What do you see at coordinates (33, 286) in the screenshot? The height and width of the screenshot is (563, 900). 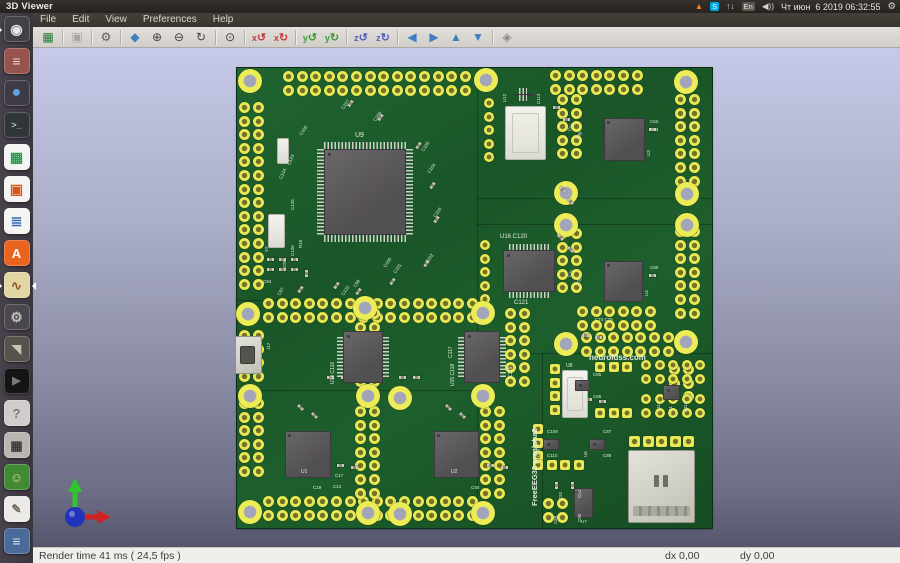 I see `focused-indicator` at bounding box center [33, 286].